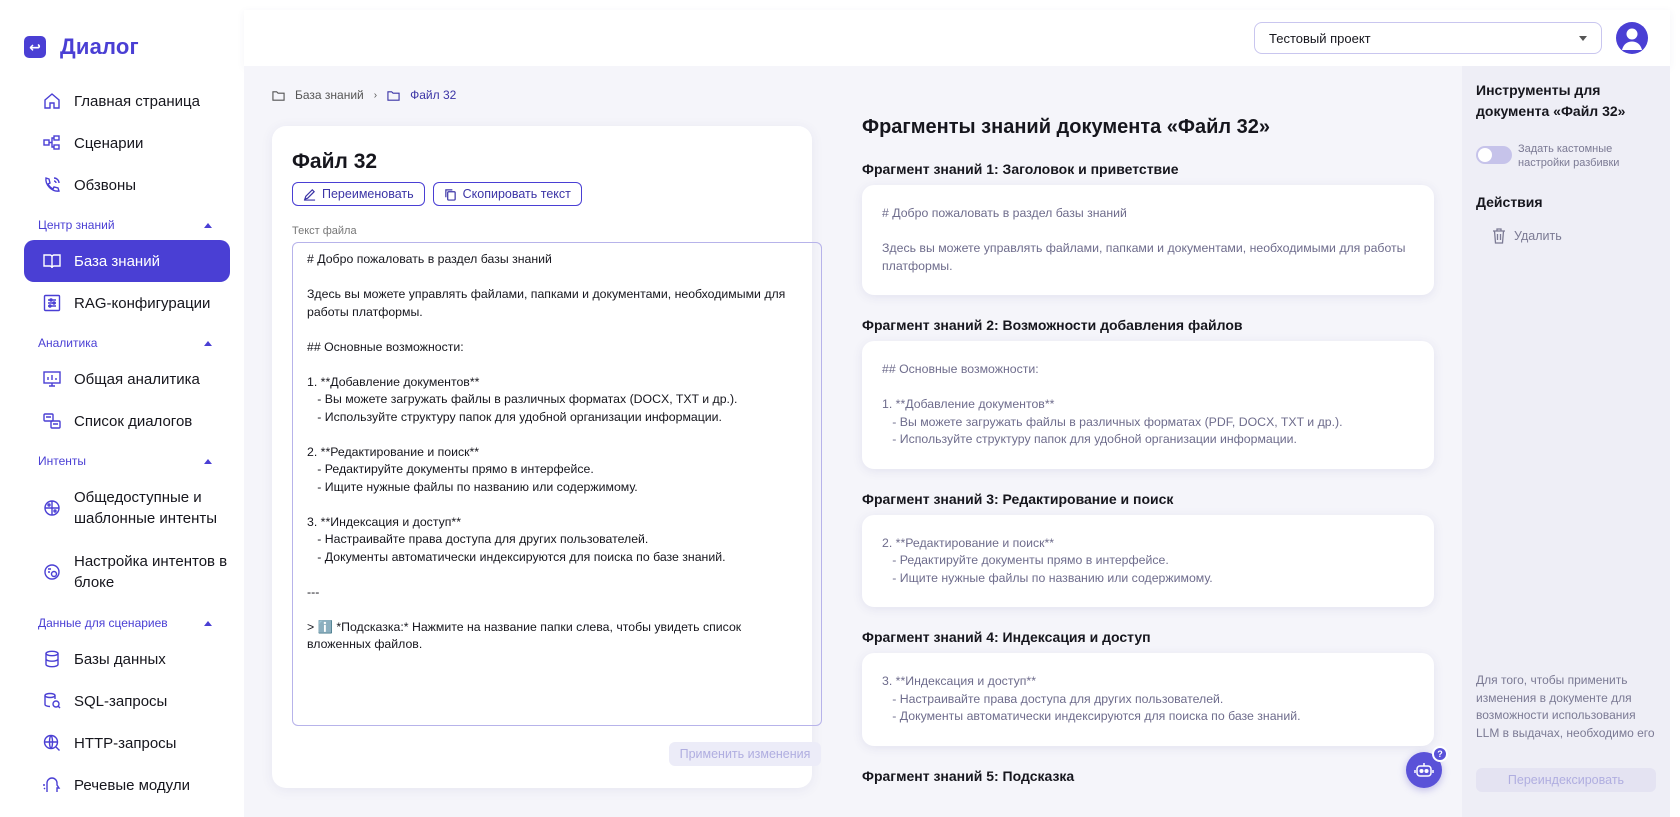 This screenshot has height=817, width=1680. Describe the element at coordinates (1006, 637) in the screenshot. I see `fragment-title: Фрагмент знаний 4: Индексация и доступ` at that location.